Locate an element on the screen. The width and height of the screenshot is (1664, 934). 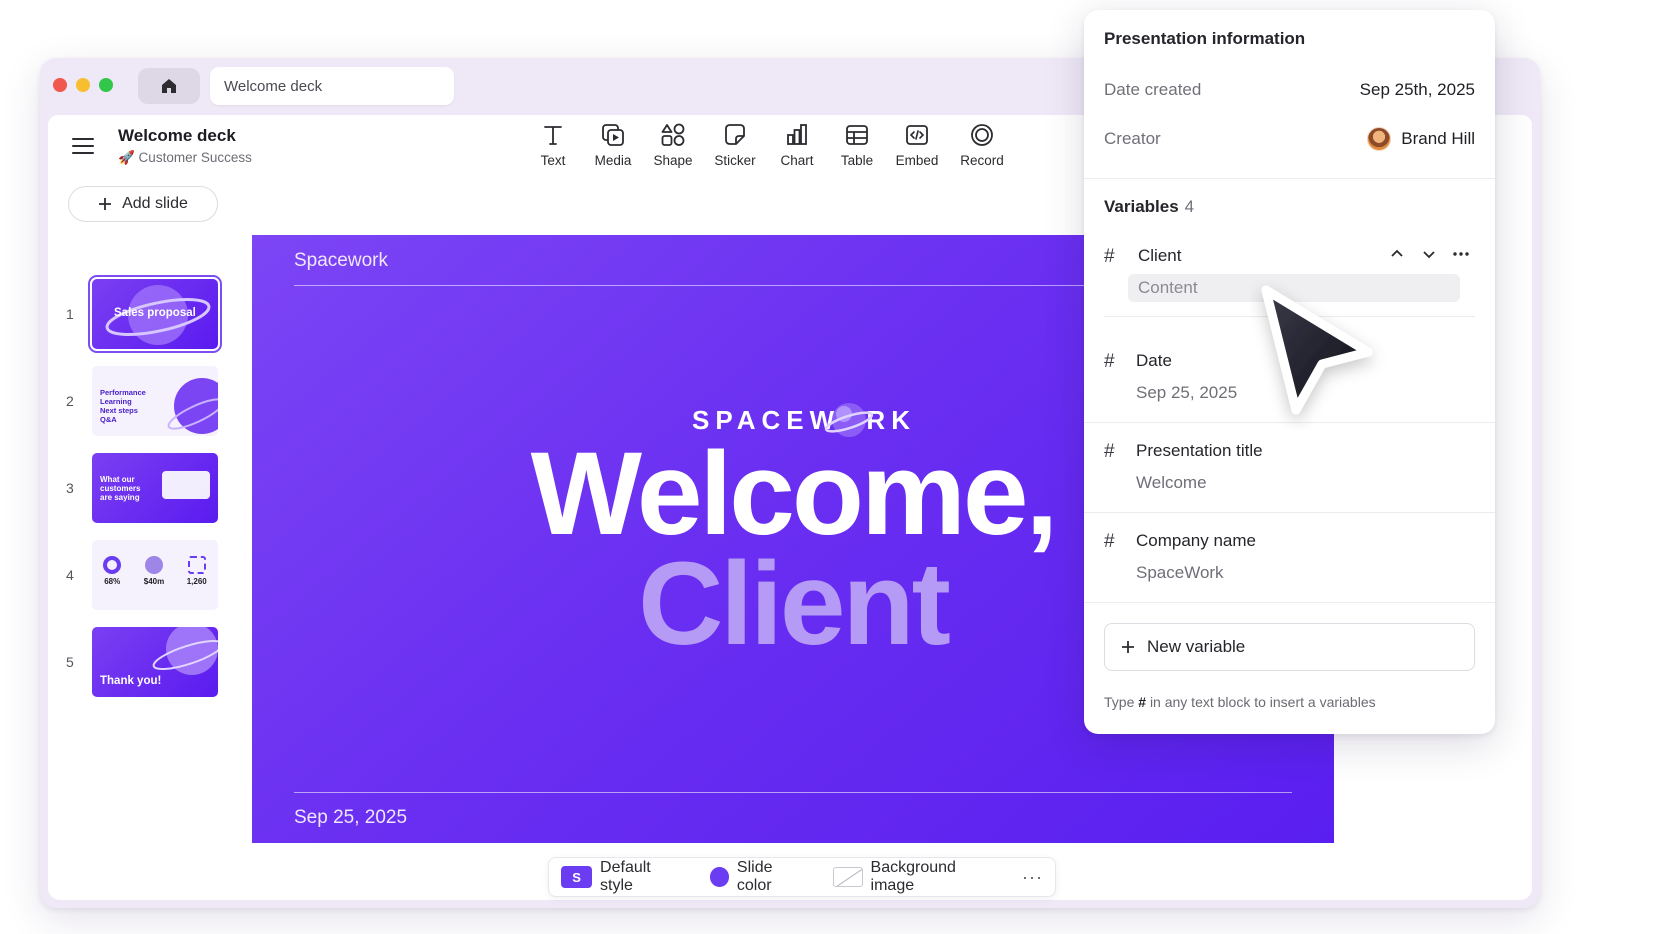
variable-name: Company name is located at coordinates (1196, 540).